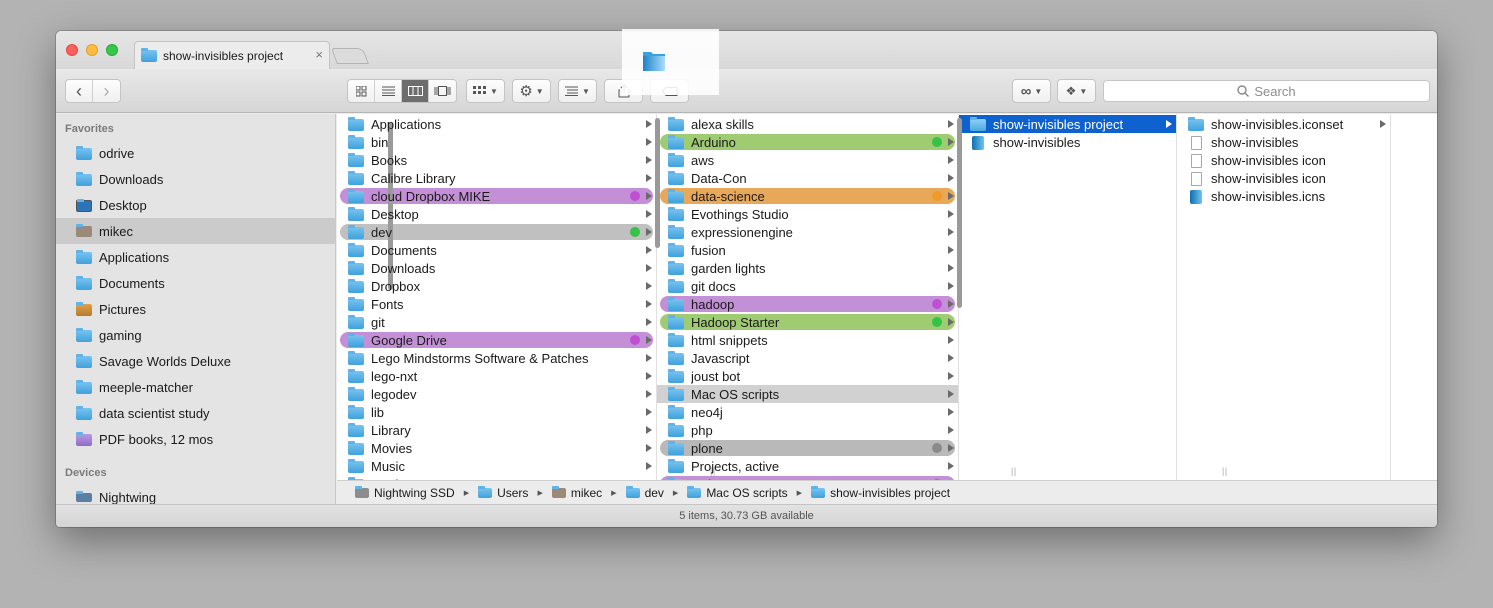 The height and width of the screenshot is (608, 1493). Describe the element at coordinates (232, 55) in the screenshot. I see `tab-current: show-invisibles project ×` at that location.